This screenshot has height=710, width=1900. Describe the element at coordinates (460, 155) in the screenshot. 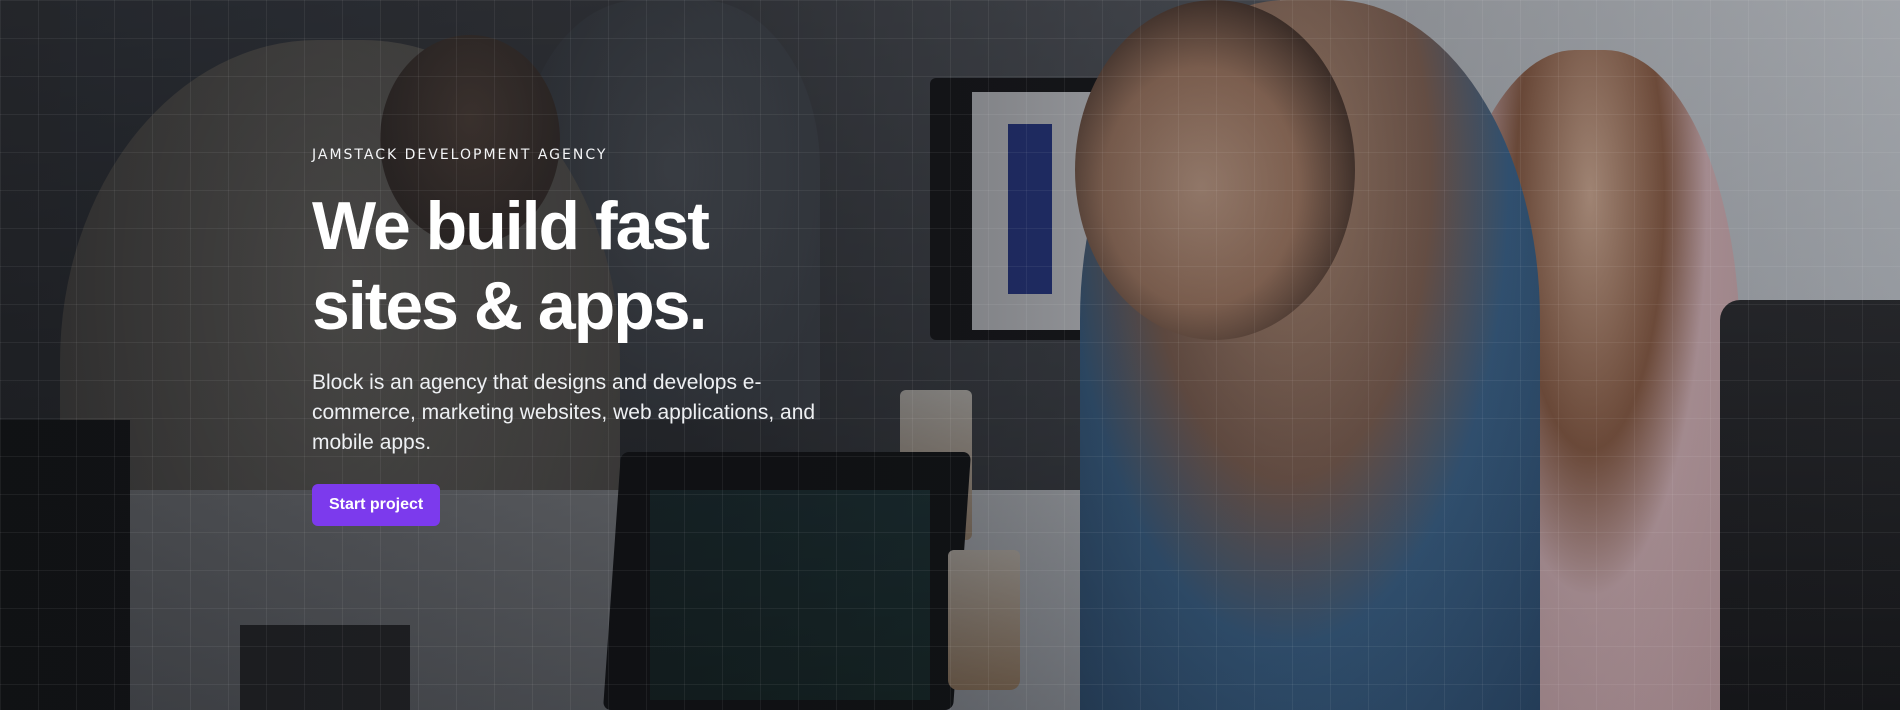

I see `hero-eyebrow: JAMSTACK DEVELOPMENT AGENCY` at that location.